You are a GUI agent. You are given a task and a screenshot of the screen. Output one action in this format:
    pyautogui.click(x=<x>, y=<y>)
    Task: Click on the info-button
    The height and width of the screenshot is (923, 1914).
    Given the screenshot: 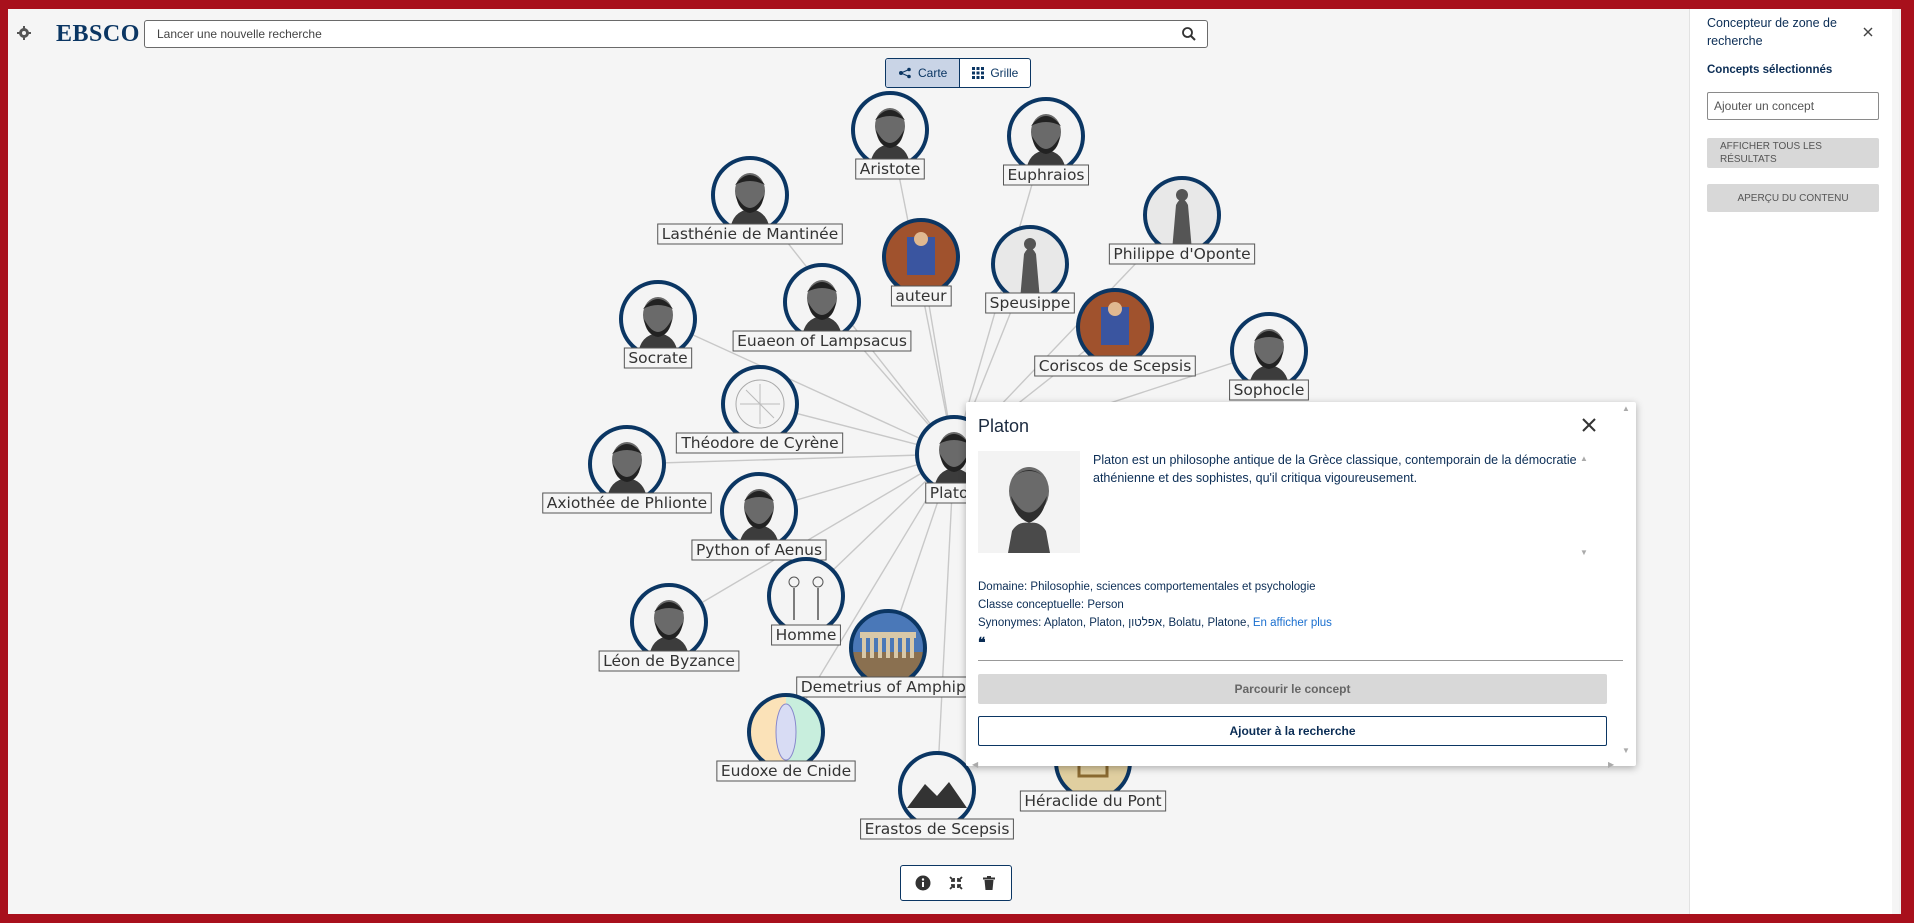 What is the action you would take?
    pyautogui.click(x=923, y=883)
    